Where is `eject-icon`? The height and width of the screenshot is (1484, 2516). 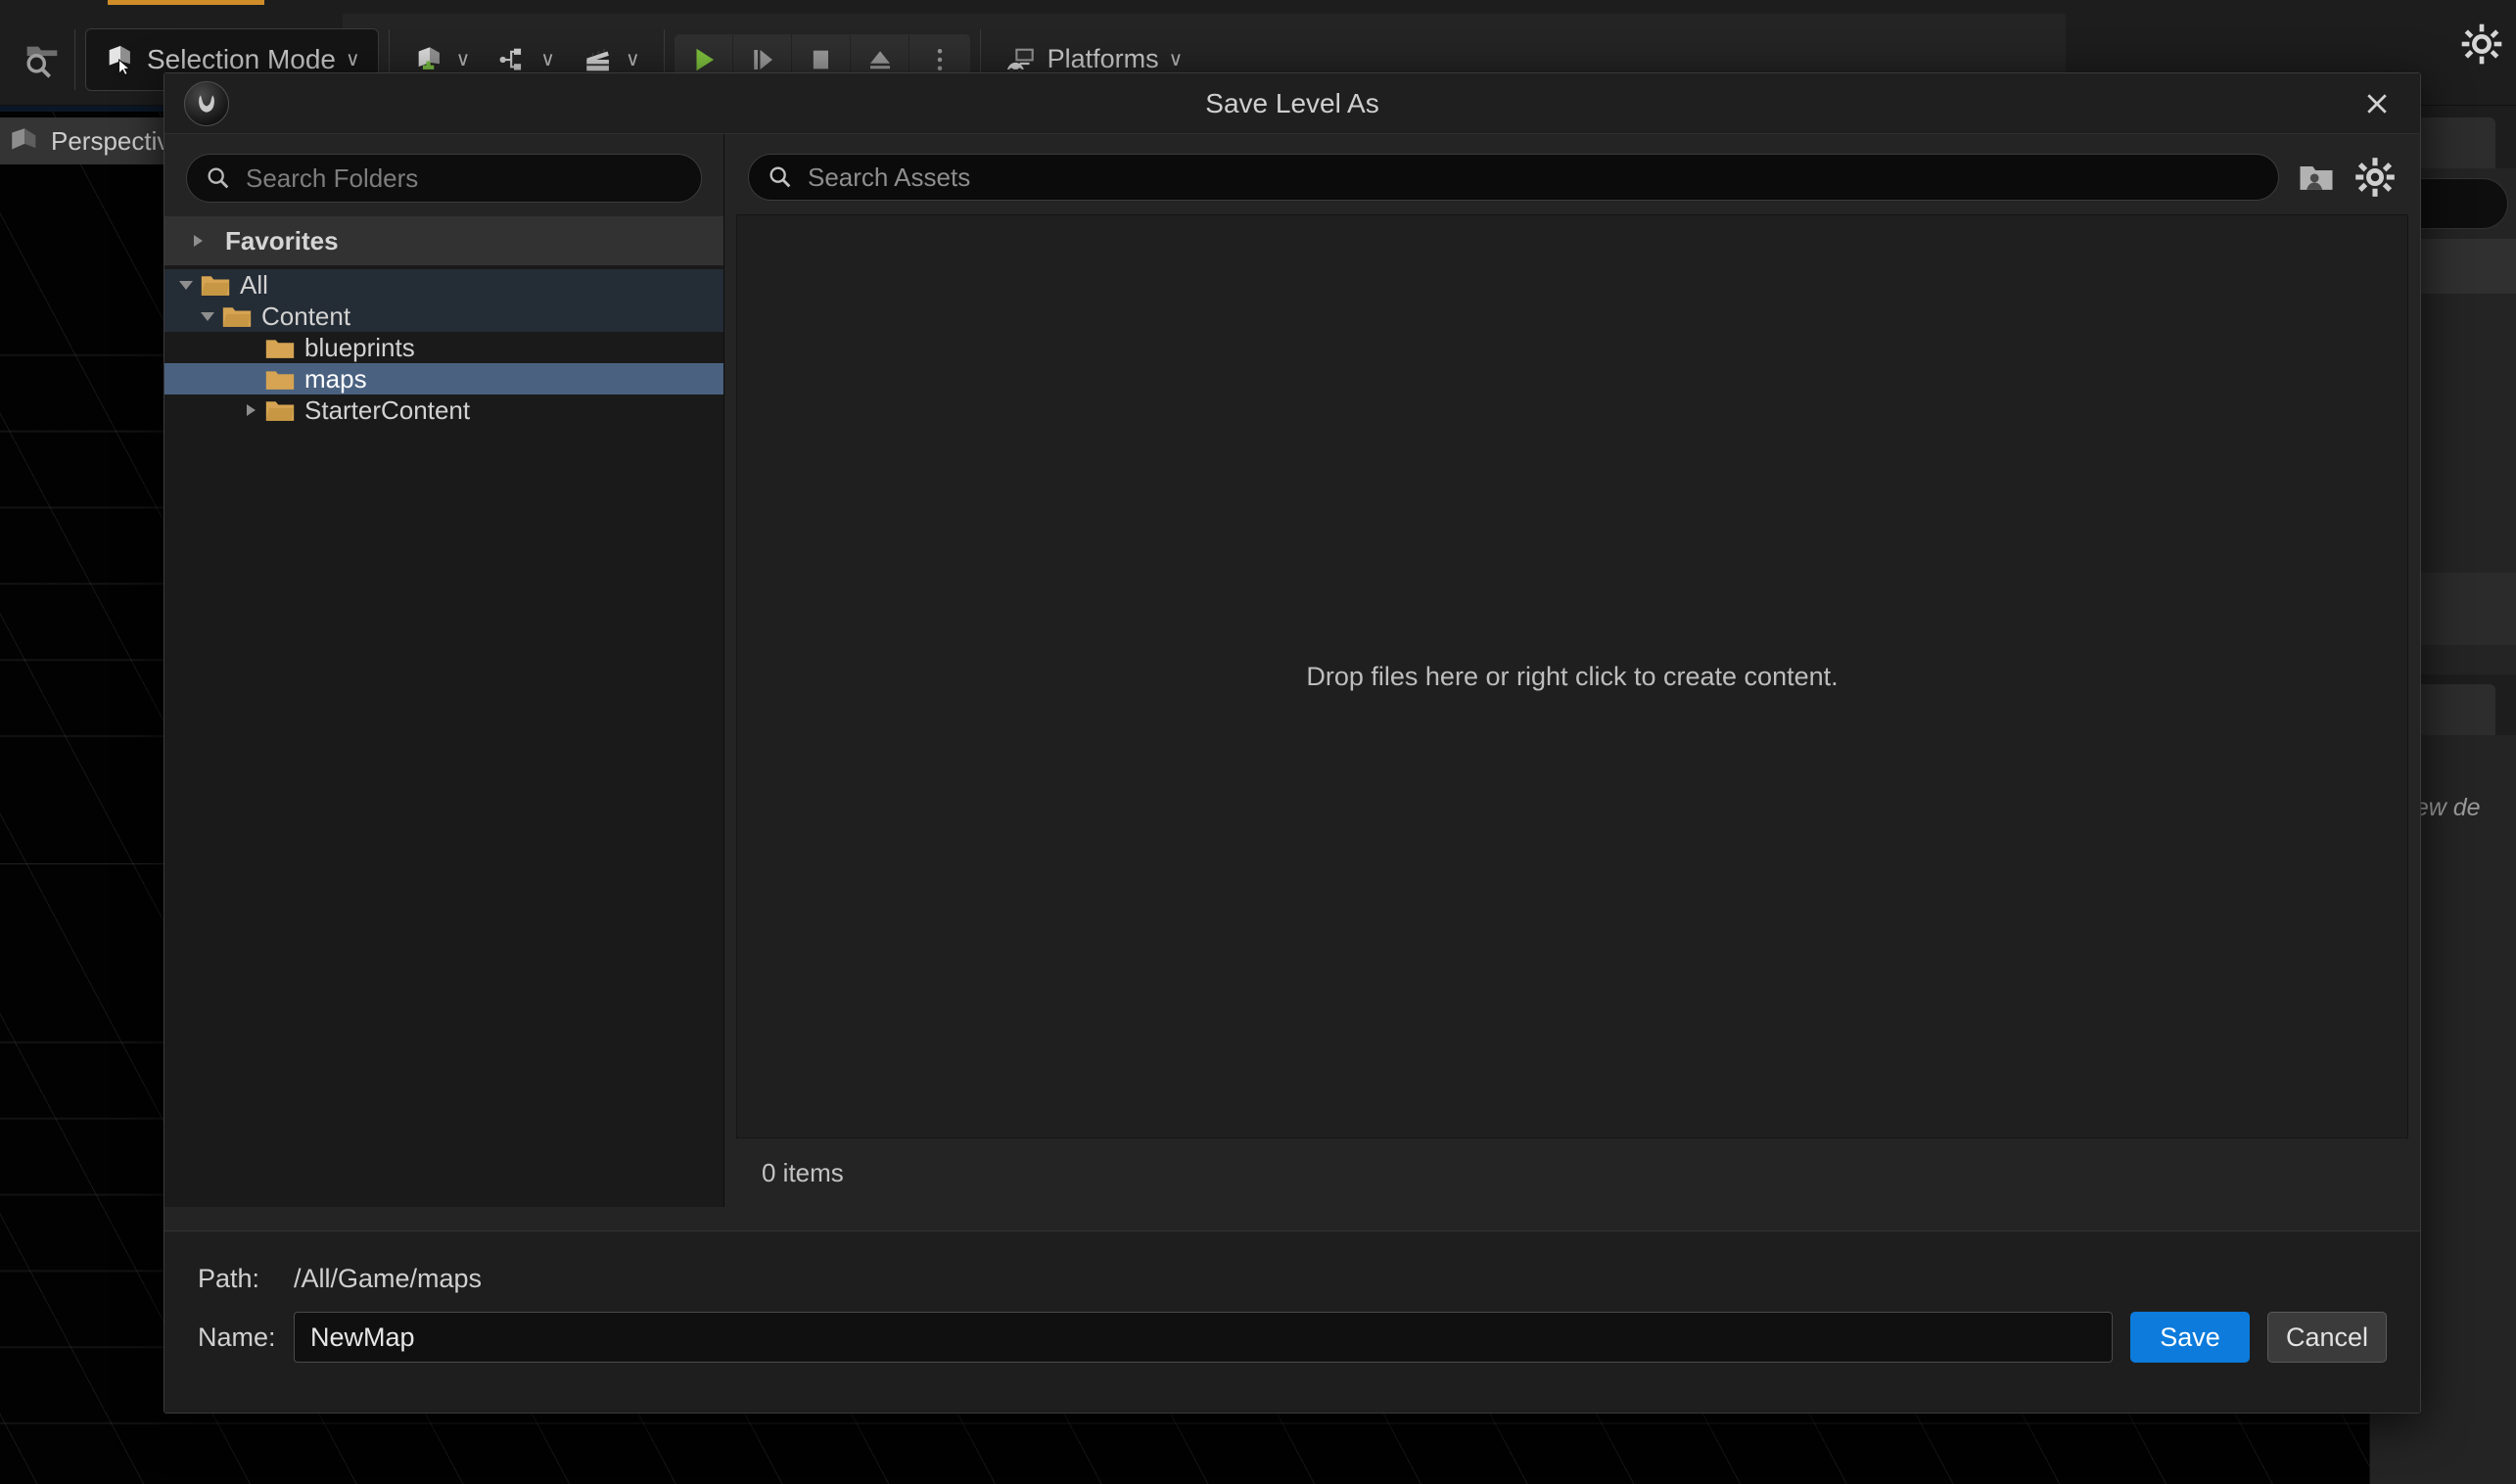
eject-icon is located at coordinates (880, 59).